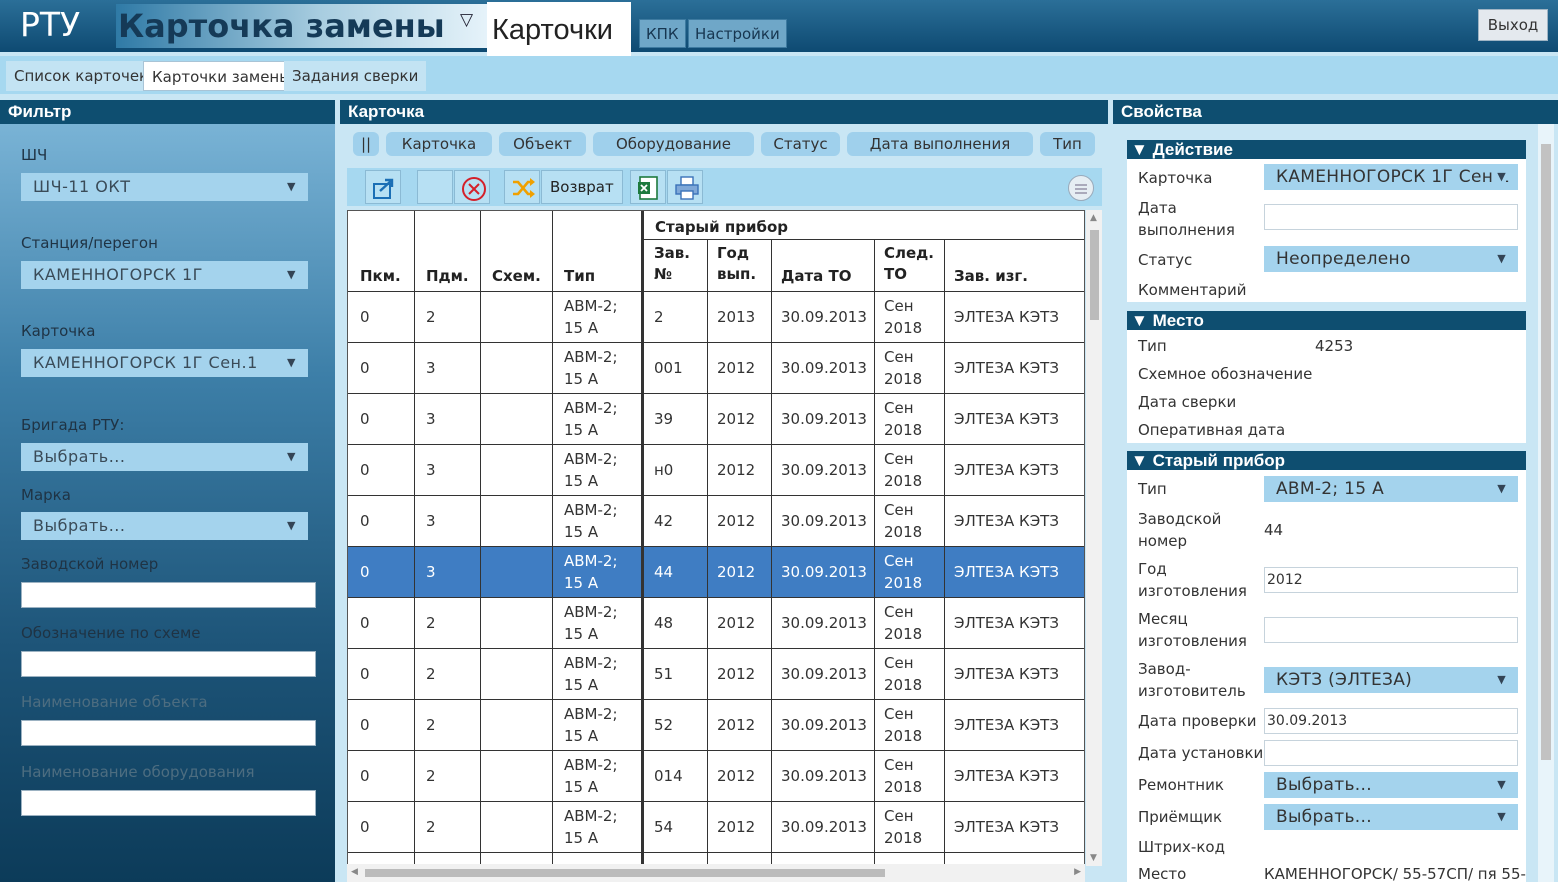 The width and height of the screenshot is (1558, 882). Describe the element at coordinates (1391, 721) in the screenshot. I see `old-check-input: 30.09.2013` at that location.